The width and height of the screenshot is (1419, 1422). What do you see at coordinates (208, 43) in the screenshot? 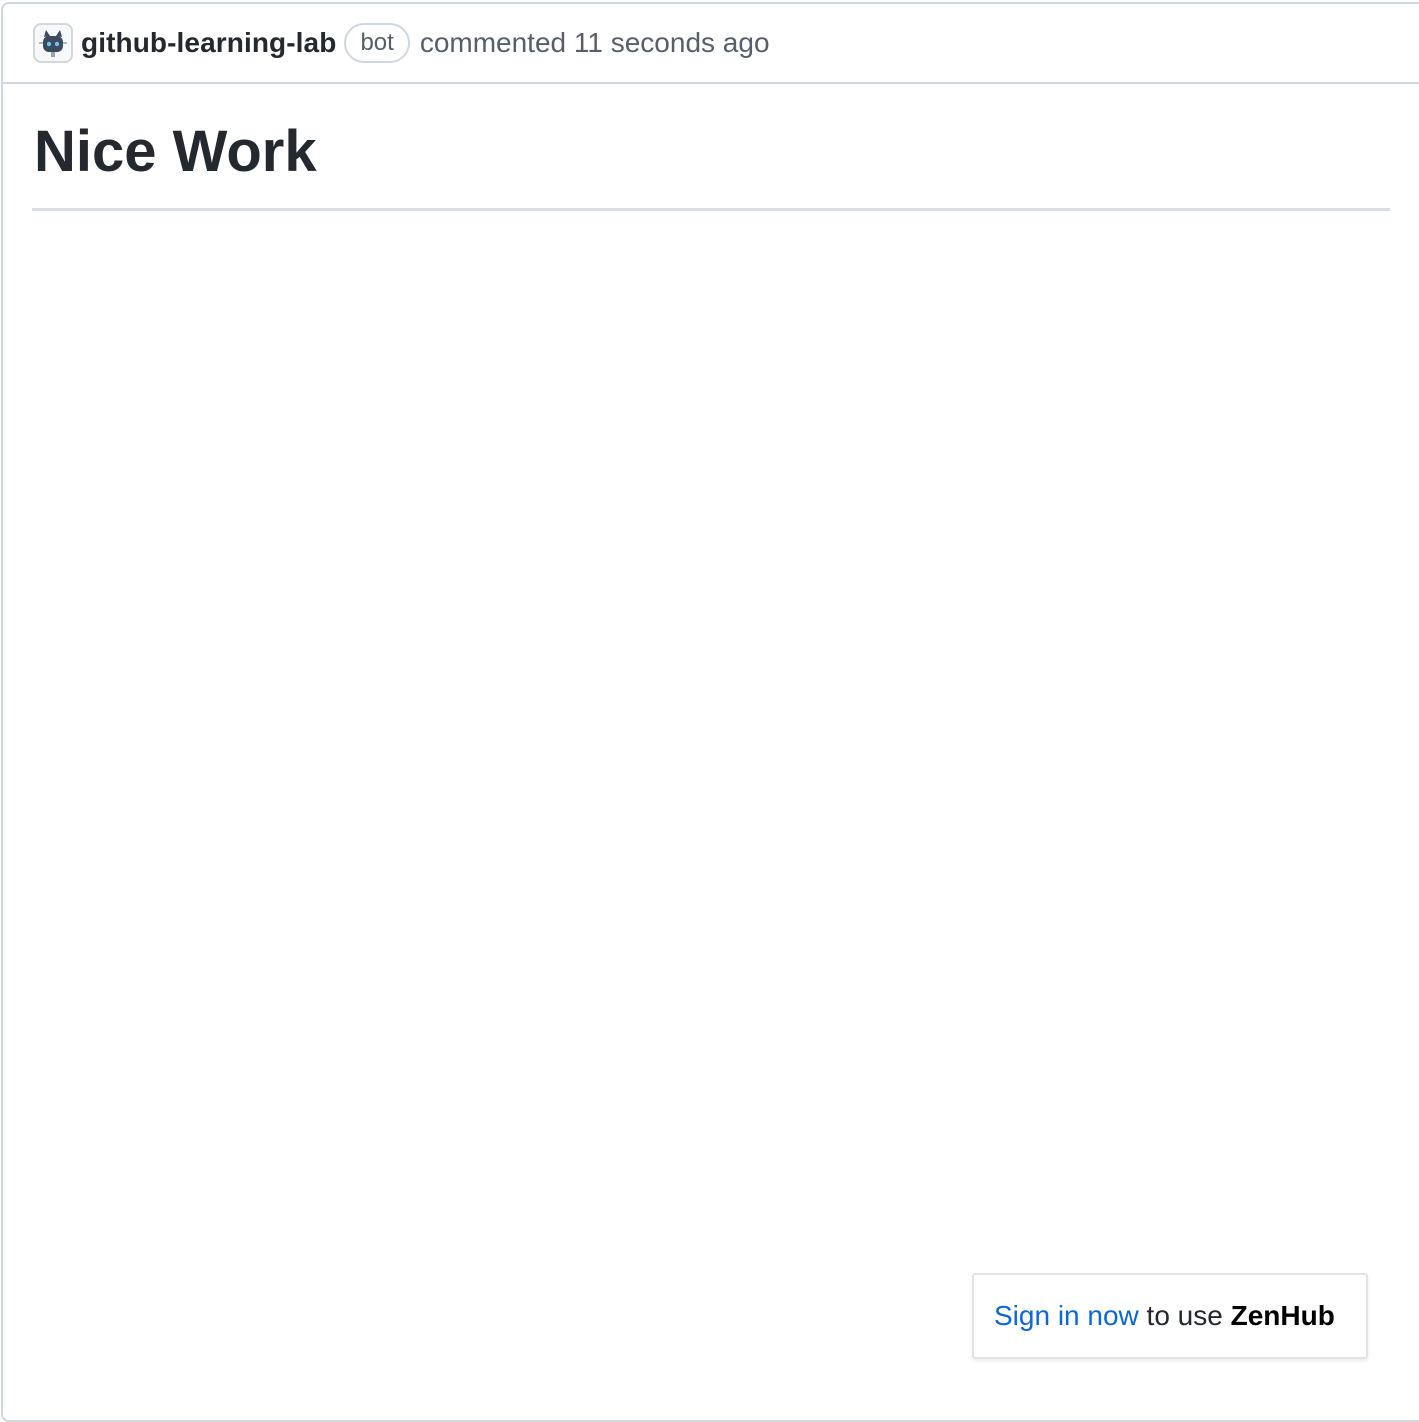
I see `comment-author-link: github-learning-lab` at bounding box center [208, 43].